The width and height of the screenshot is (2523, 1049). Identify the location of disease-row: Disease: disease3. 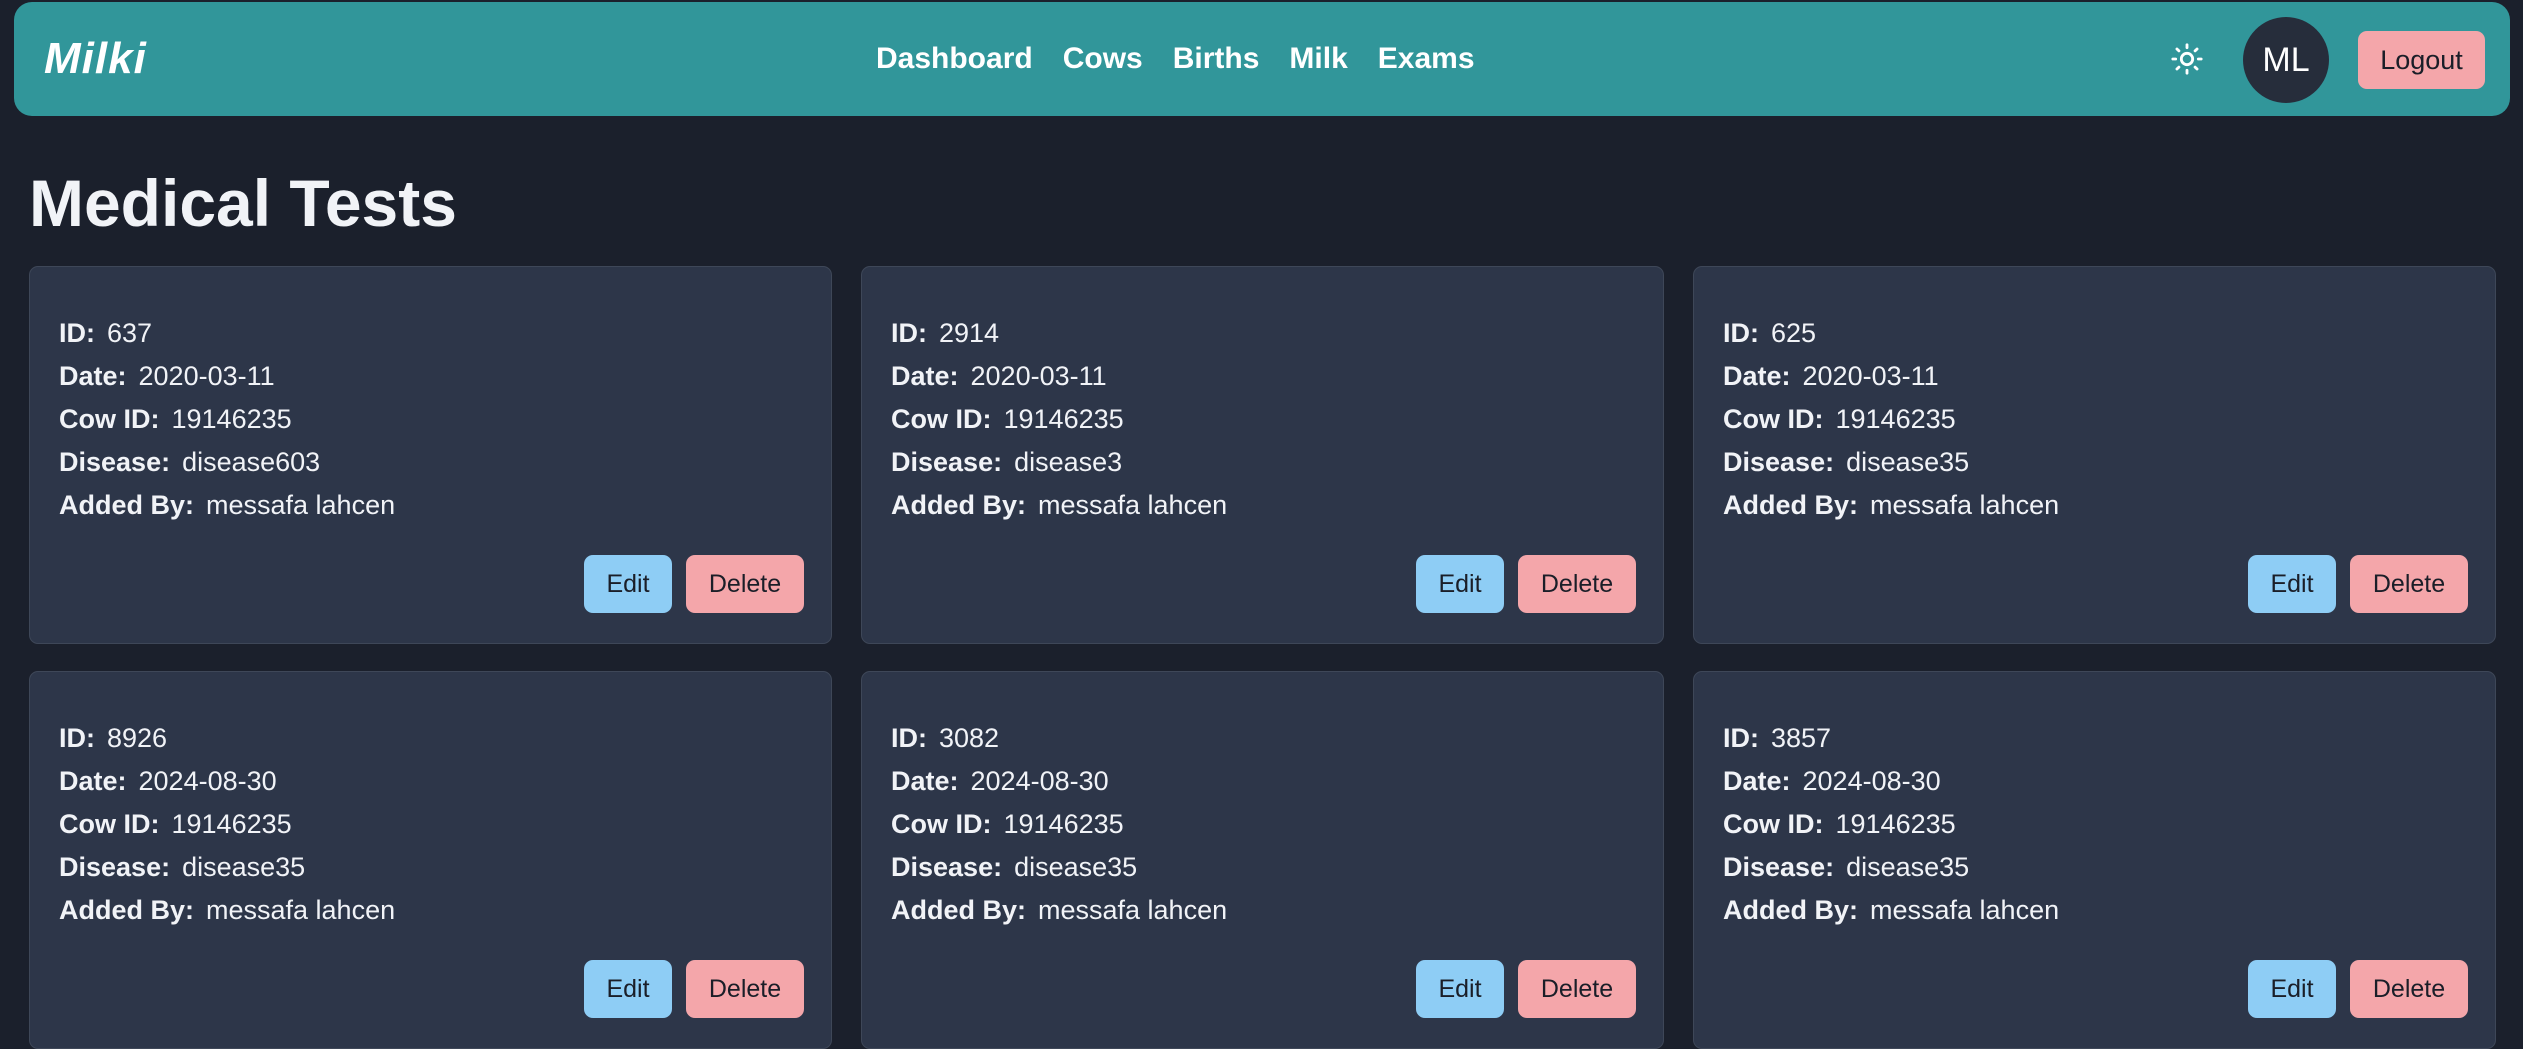
(1006, 462).